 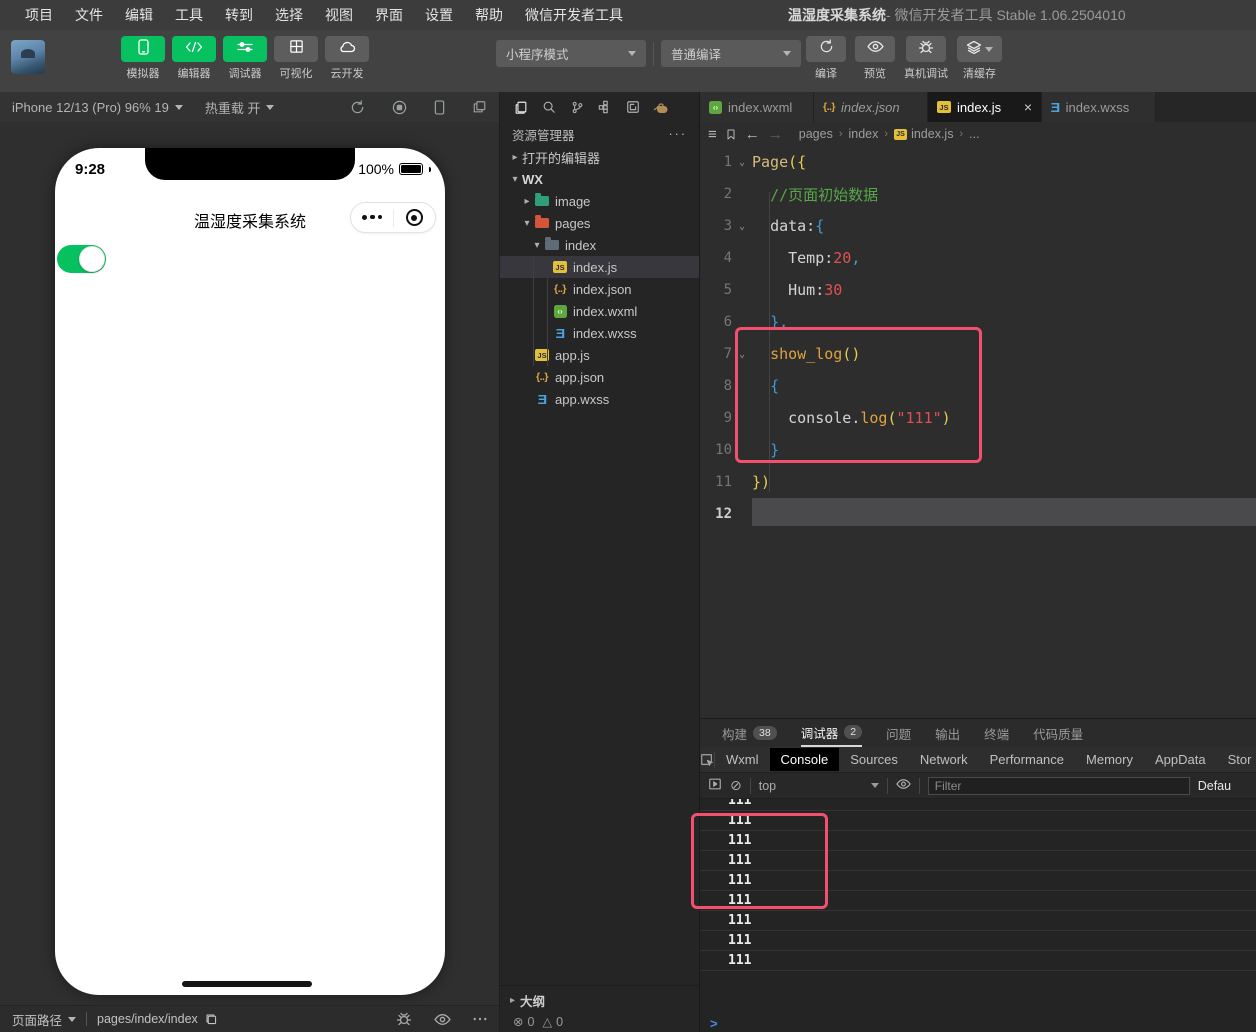 What do you see at coordinates (742, 759) in the screenshot?
I see `devtools-tab-Wxml: Wxml` at bounding box center [742, 759].